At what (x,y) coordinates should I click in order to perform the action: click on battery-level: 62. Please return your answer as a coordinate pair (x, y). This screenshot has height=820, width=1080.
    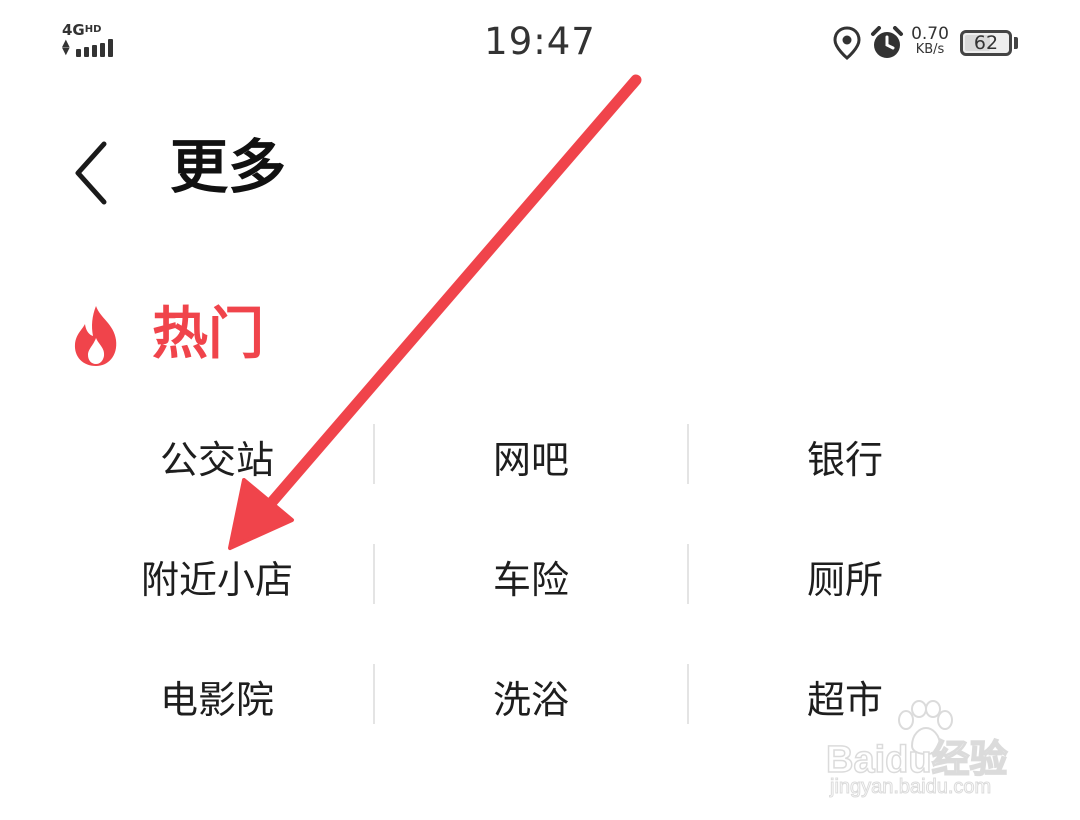
    Looking at the image, I should click on (986, 43).